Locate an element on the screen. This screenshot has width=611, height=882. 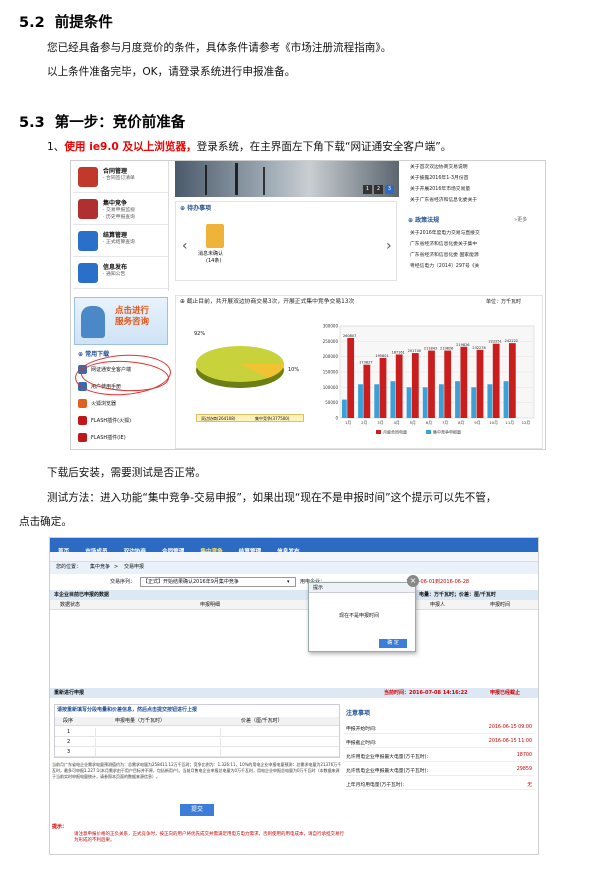
bar-data-label: 222251 is located at coordinates (495, 342).